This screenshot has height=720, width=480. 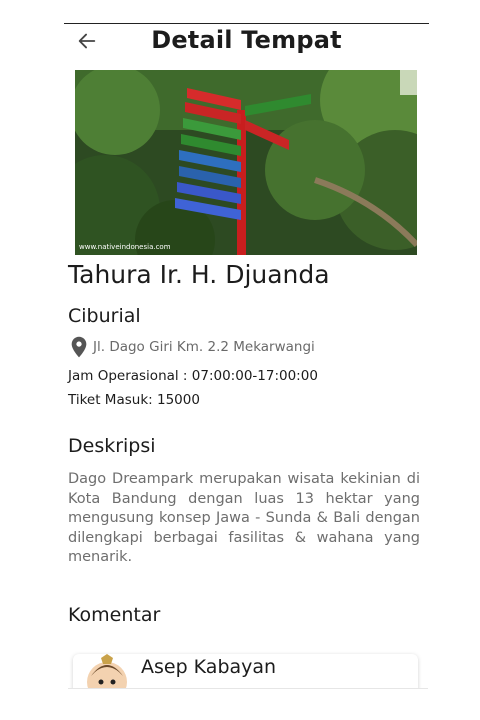 What do you see at coordinates (204, 347) in the screenshot?
I see `place-address: Jl. Dago Giri Km. 2.2 Mekarwangi` at bounding box center [204, 347].